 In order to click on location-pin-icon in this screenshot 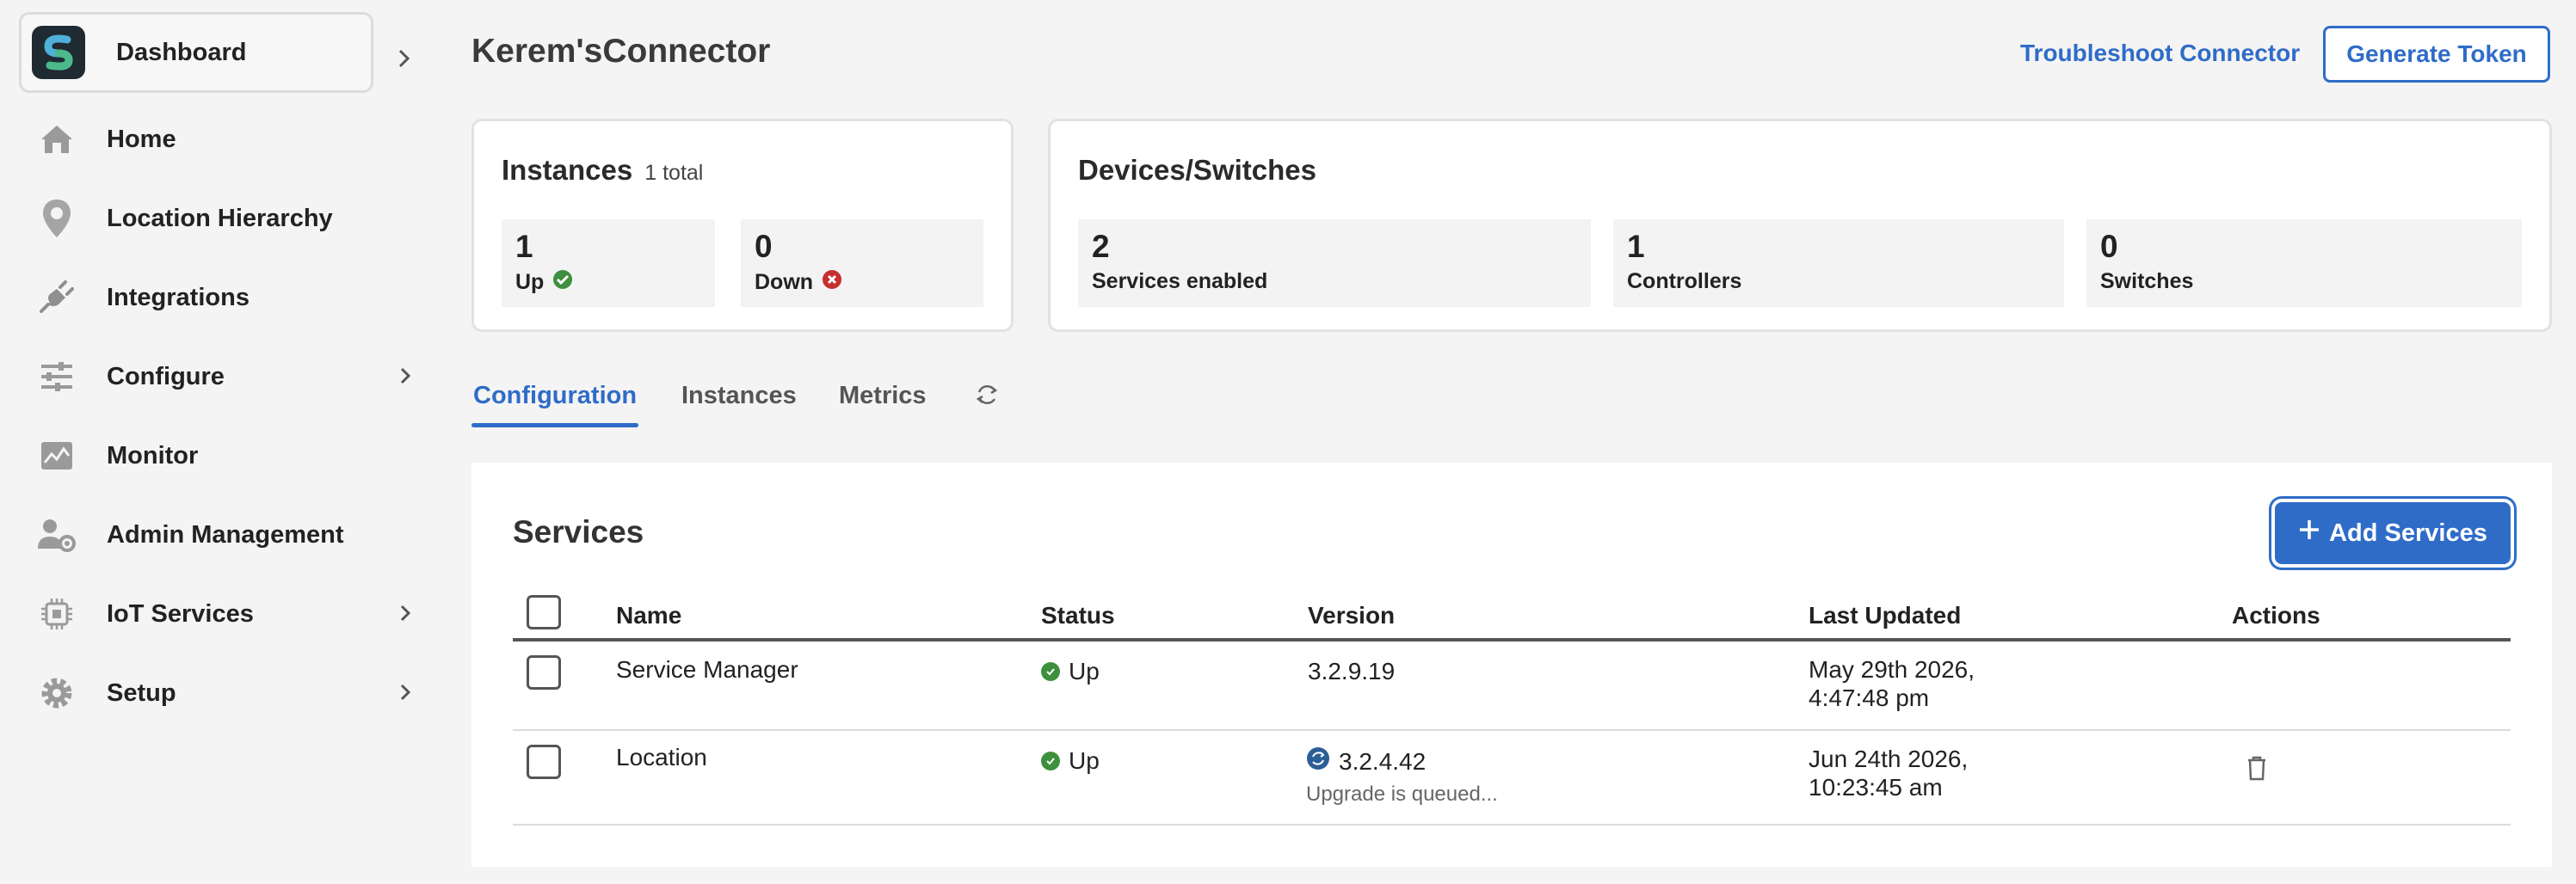, I will do `click(56, 219)`.